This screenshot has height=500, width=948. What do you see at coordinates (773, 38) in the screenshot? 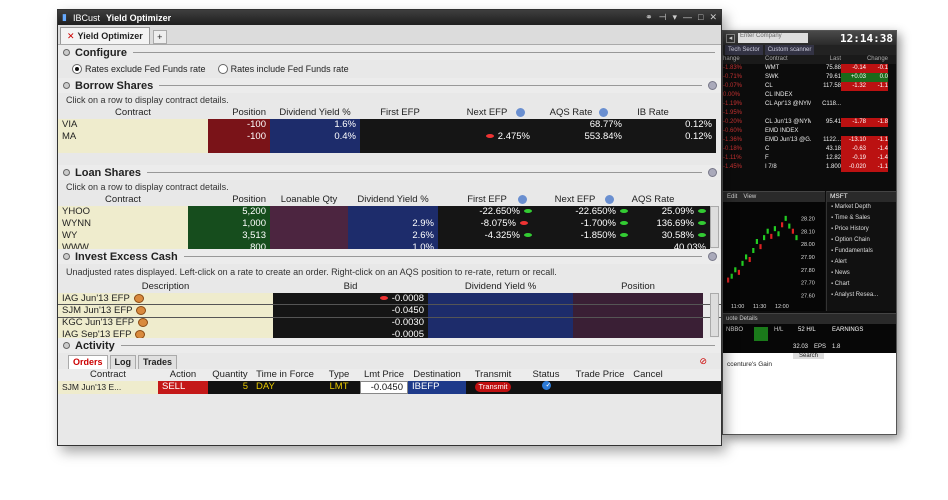
I see `bg-company-search: Enter Company` at bounding box center [773, 38].